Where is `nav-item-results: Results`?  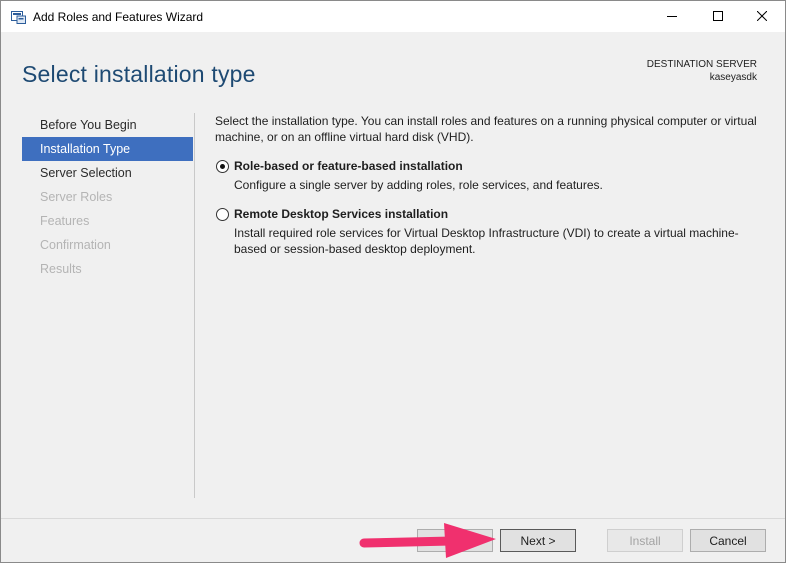 nav-item-results: Results is located at coordinates (61, 269).